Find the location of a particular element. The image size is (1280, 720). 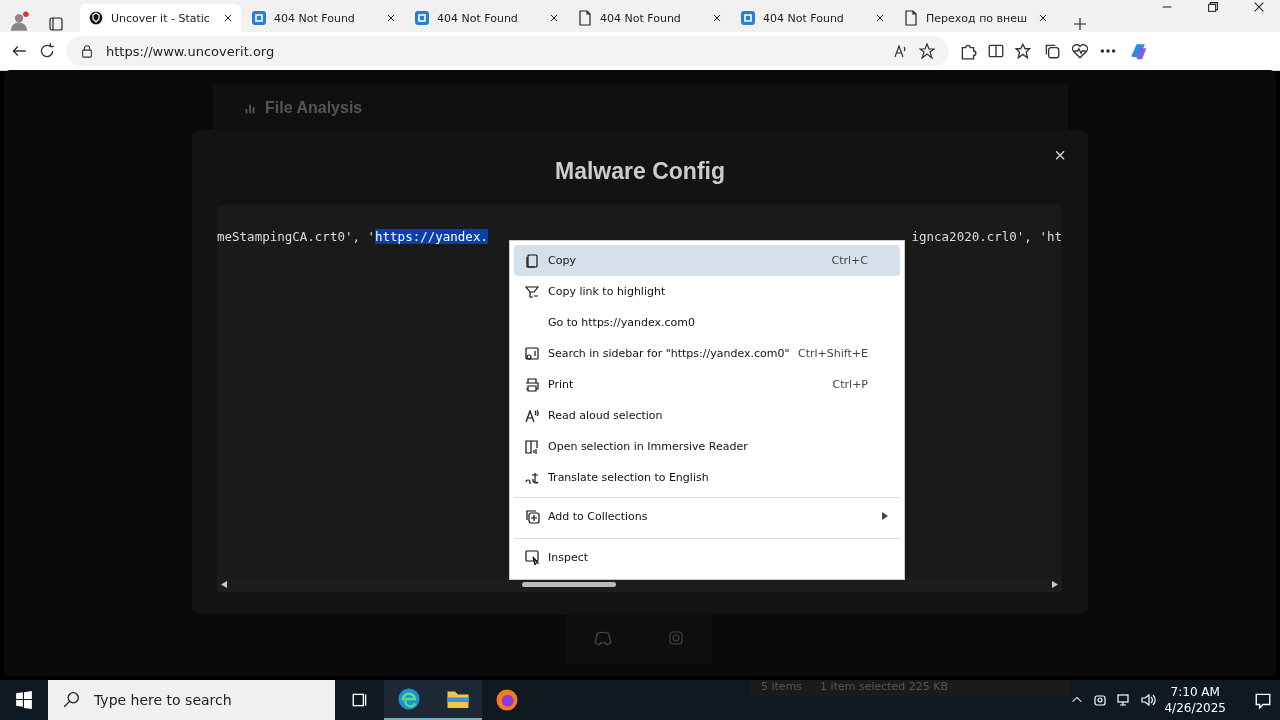

submenu-arrow-icon is located at coordinates (885, 516).